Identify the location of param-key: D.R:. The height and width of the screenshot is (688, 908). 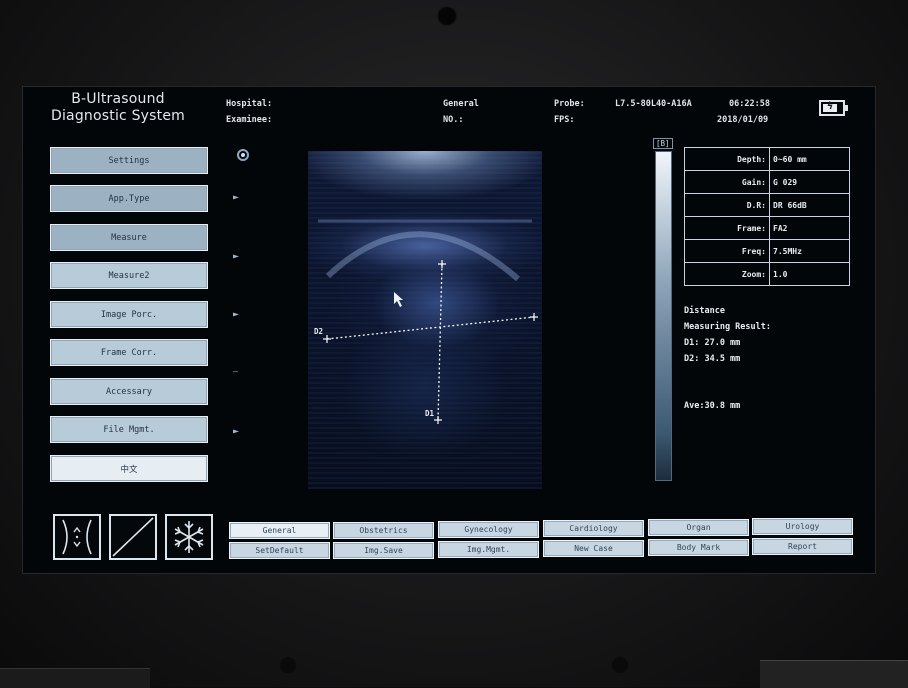
(727, 205).